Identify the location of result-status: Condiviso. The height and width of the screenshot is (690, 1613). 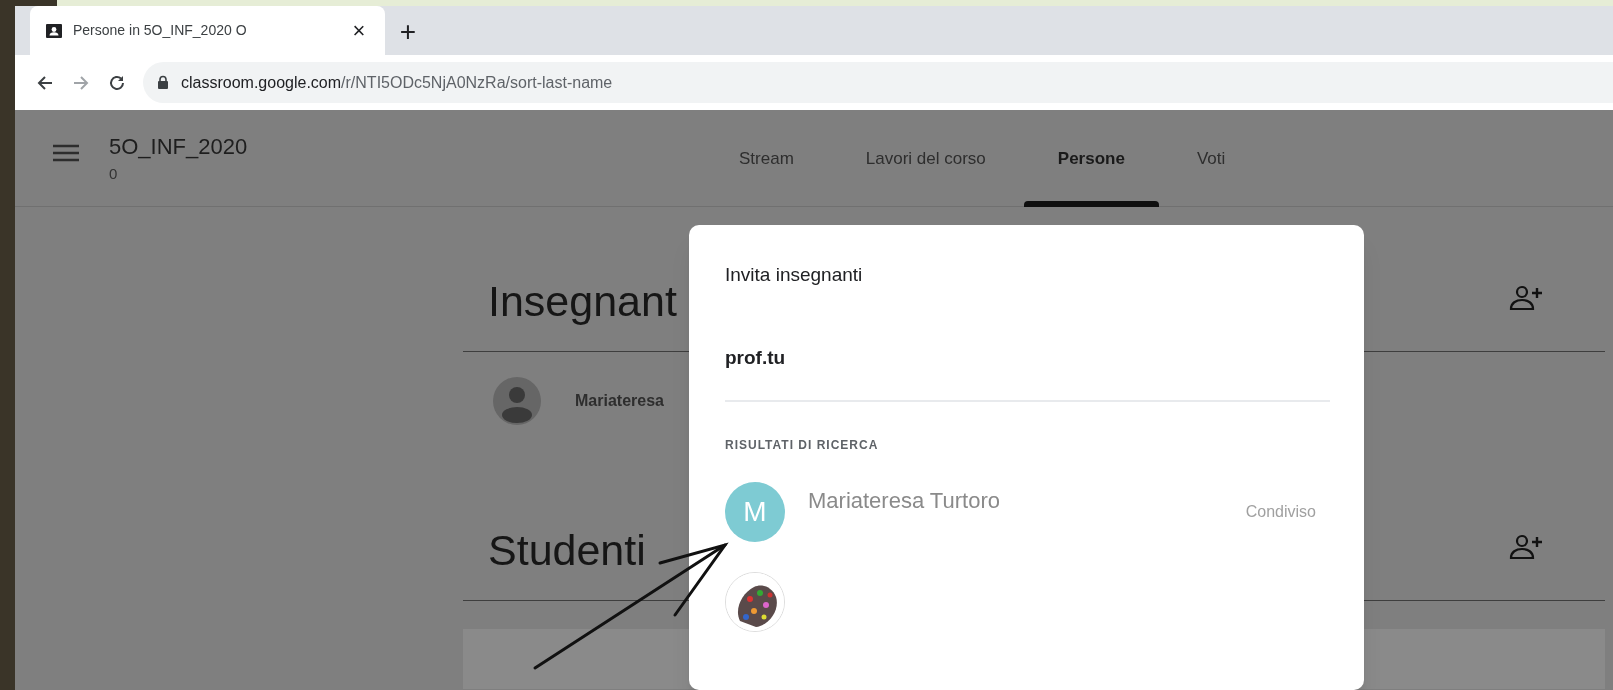
(1280, 511).